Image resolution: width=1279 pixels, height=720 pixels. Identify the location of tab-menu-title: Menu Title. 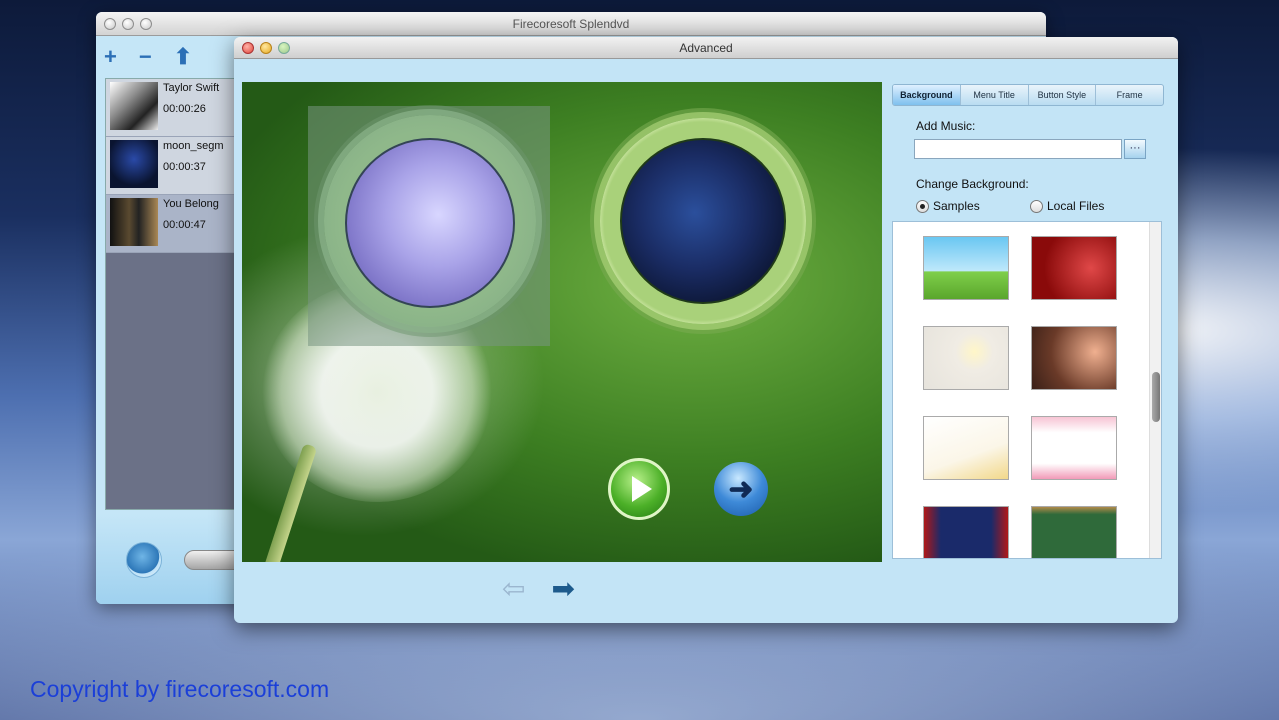
(995, 95).